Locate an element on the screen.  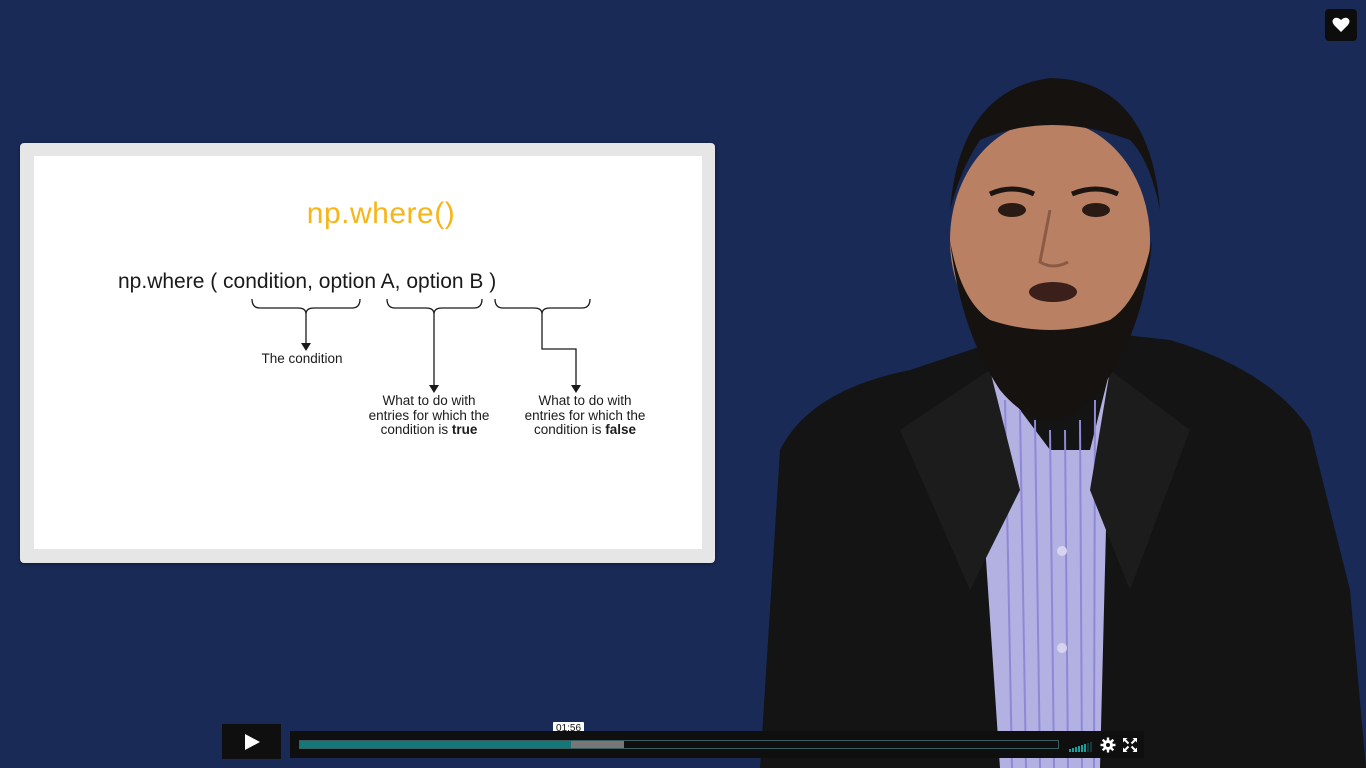
play-icon is located at coordinates (252, 741).